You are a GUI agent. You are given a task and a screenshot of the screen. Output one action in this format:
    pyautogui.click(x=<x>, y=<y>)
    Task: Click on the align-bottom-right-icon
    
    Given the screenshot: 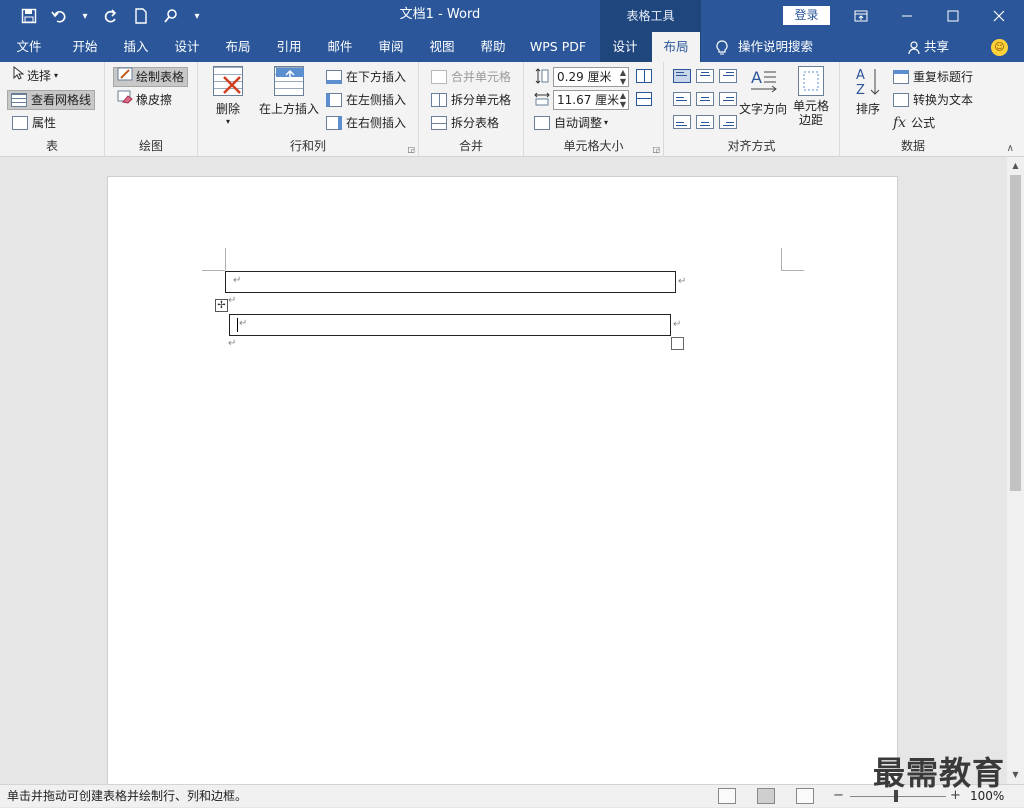 What is the action you would take?
    pyautogui.click(x=728, y=122)
    